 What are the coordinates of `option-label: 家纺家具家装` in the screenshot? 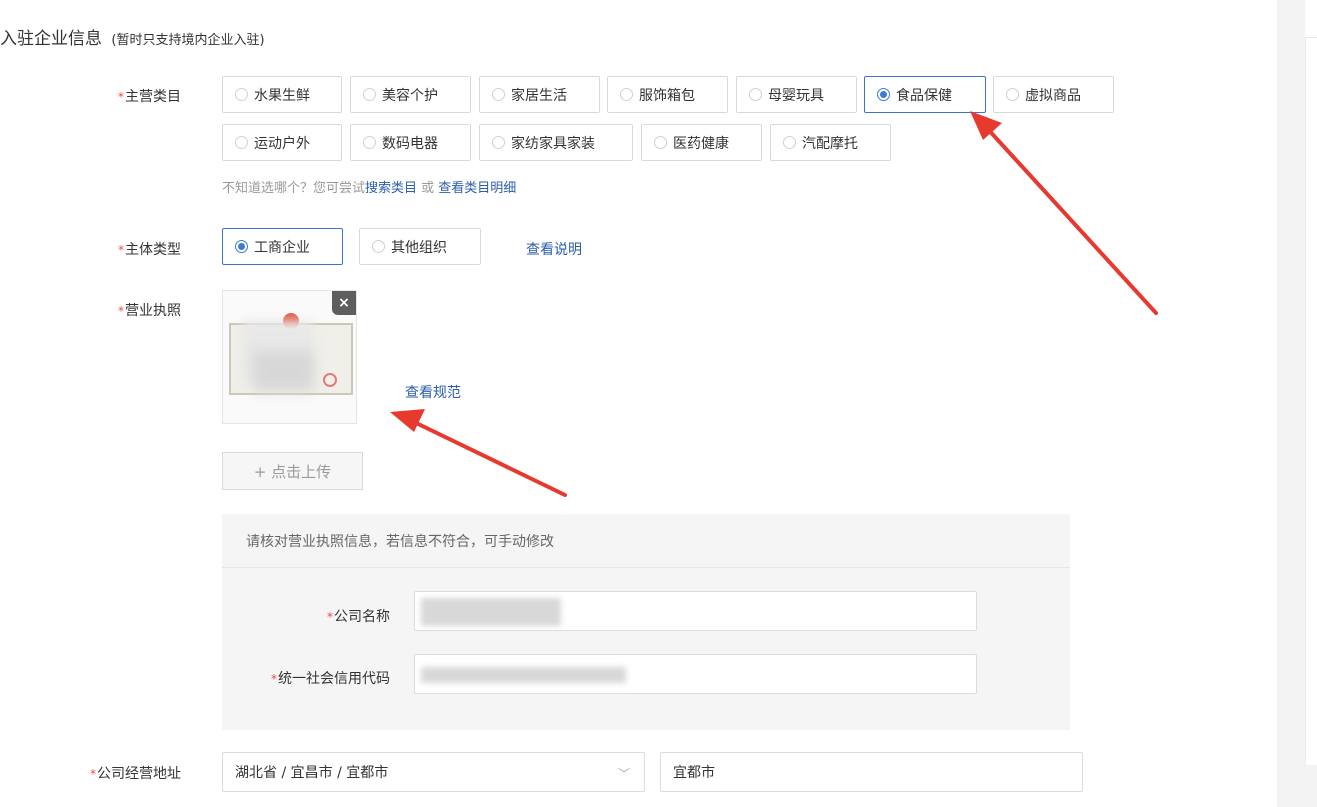 It's located at (553, 143).